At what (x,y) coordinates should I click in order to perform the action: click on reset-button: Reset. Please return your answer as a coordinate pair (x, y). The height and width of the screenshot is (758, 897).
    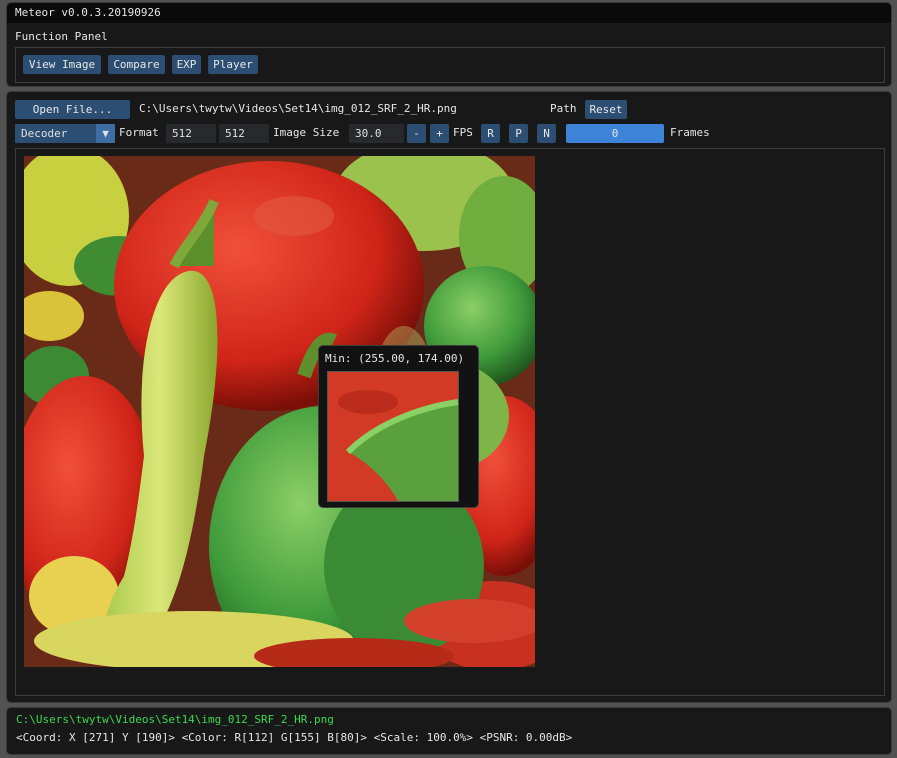
    Looking at the image, I should click on (606, 109).